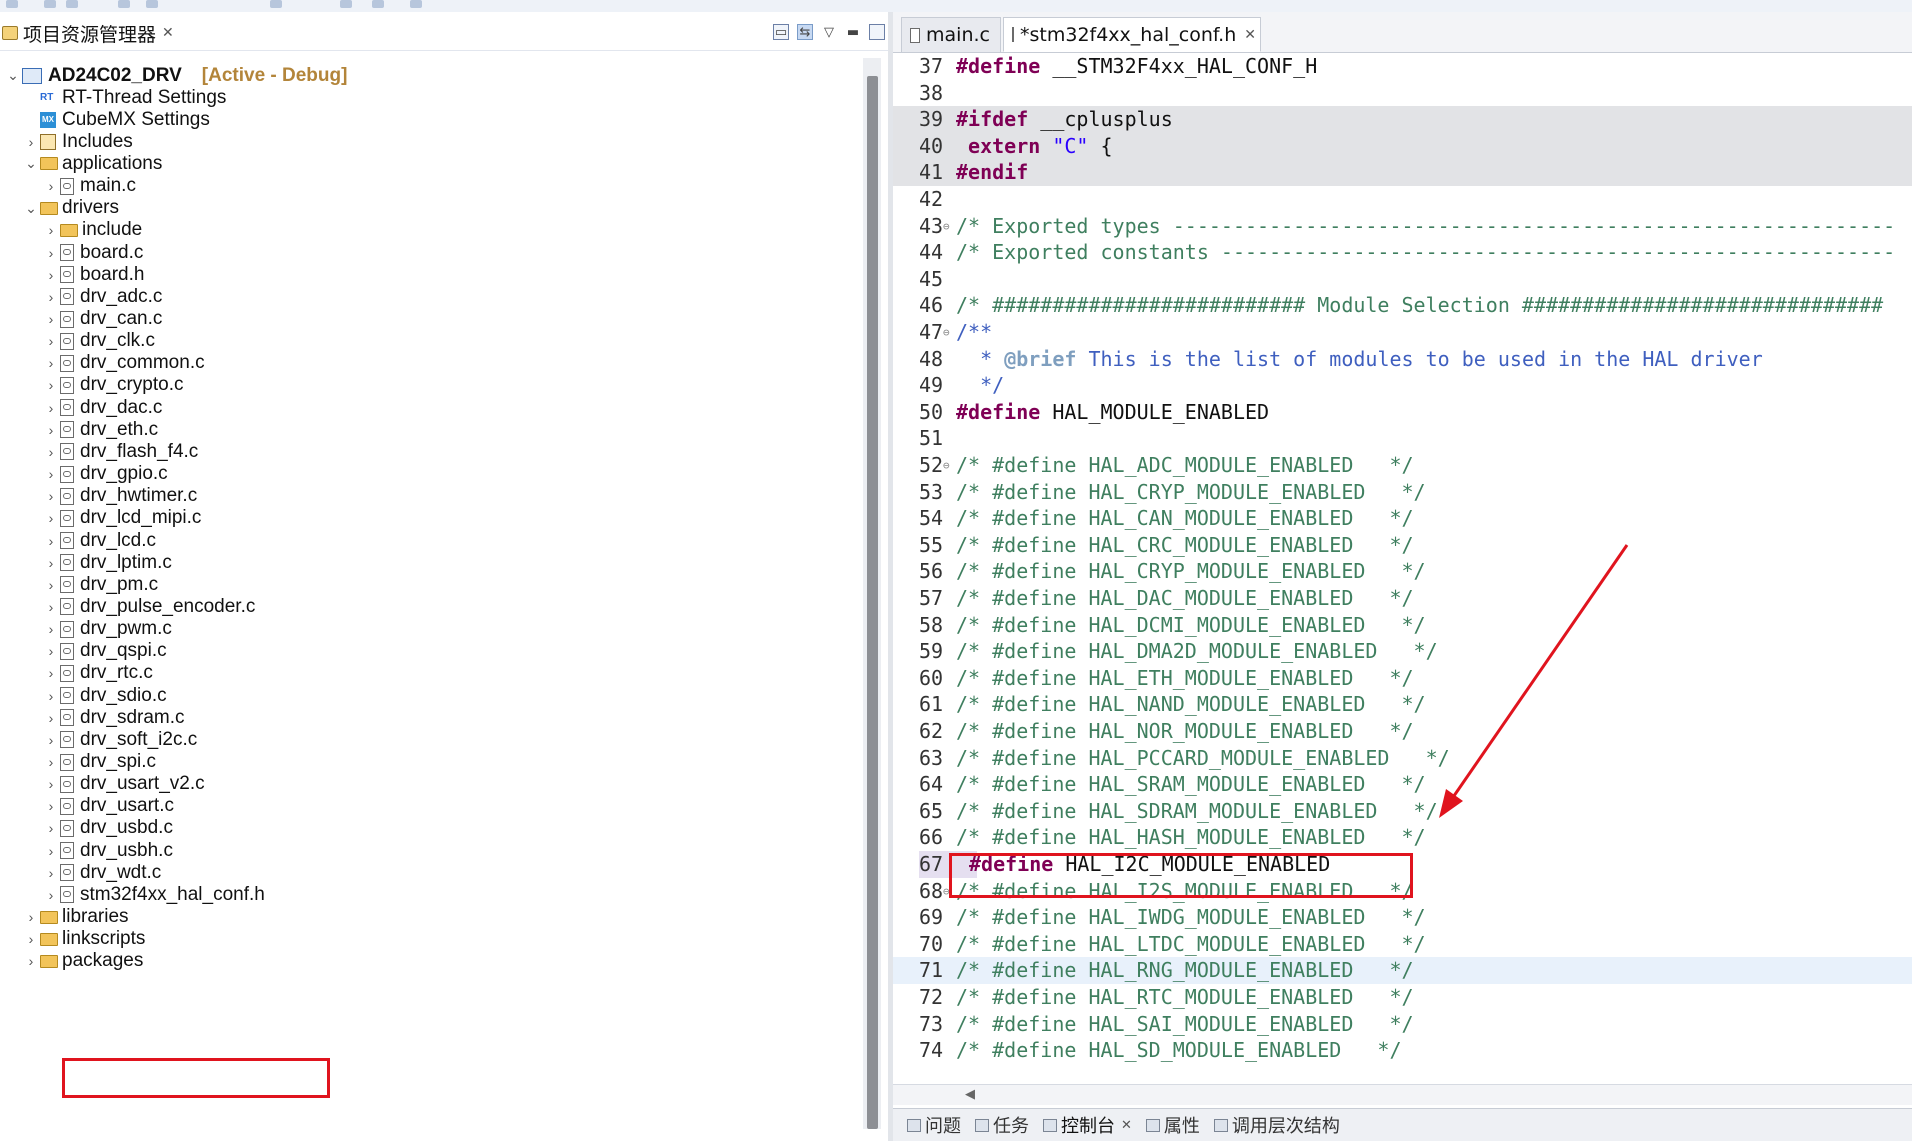 The height and width of the screenshot is (1141, 1912). I want to click on explorer-tab: 项目资源管理器 ✕, so click(88, 33).